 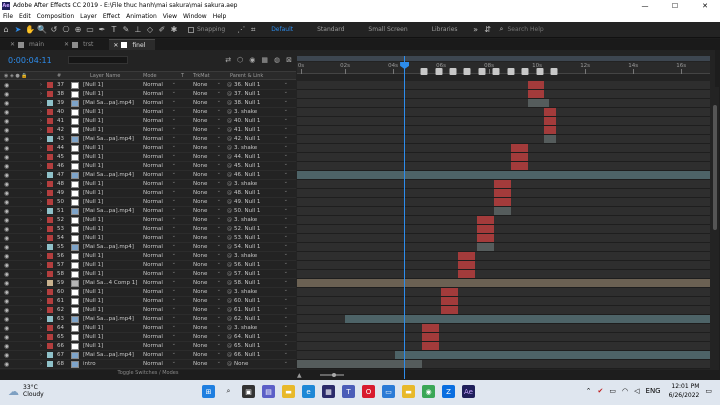 I want to click on layer-search-input, so click(x=97, y=60).